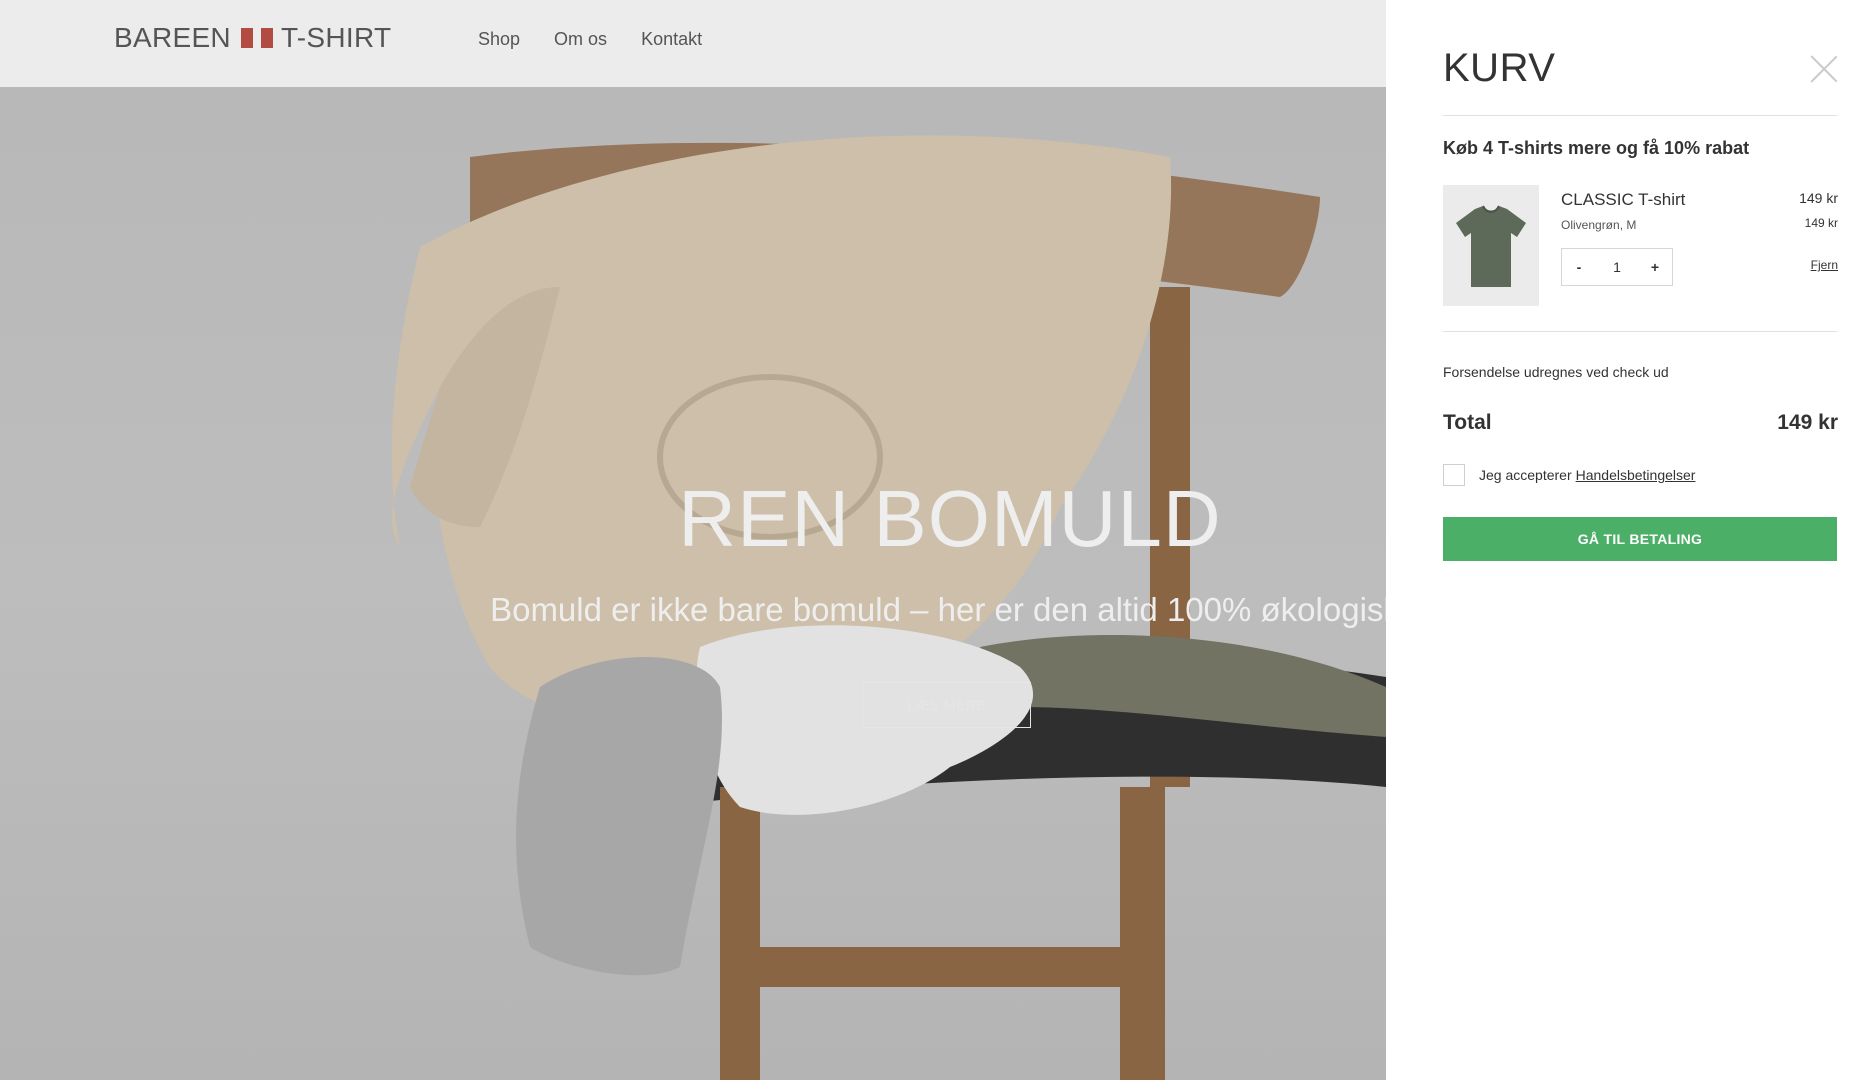  Describe the element at coordinates (499, 39) in the screenshot. I see `nav-shop: Shop` at that location.